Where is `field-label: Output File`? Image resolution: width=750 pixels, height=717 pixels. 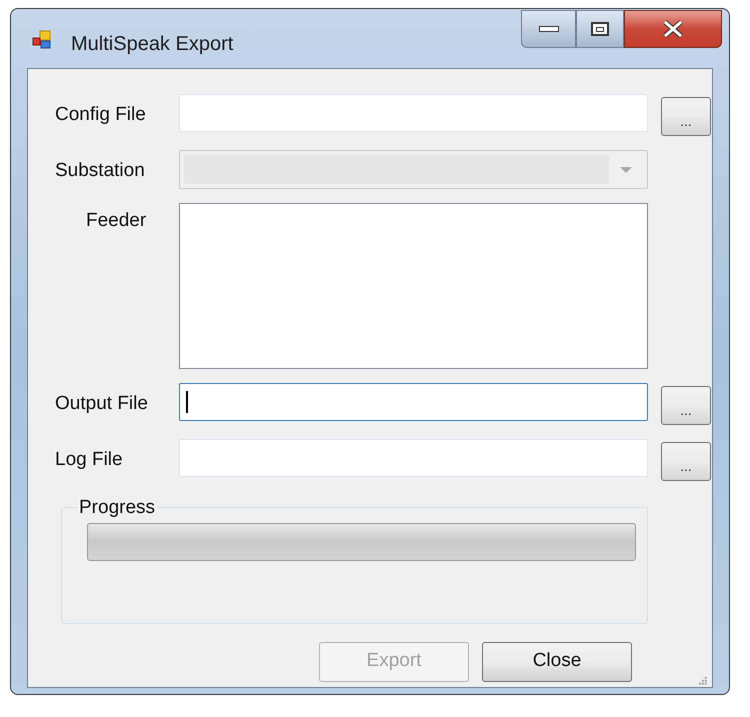 field-label: Output File is located at coordinates (101, 404).